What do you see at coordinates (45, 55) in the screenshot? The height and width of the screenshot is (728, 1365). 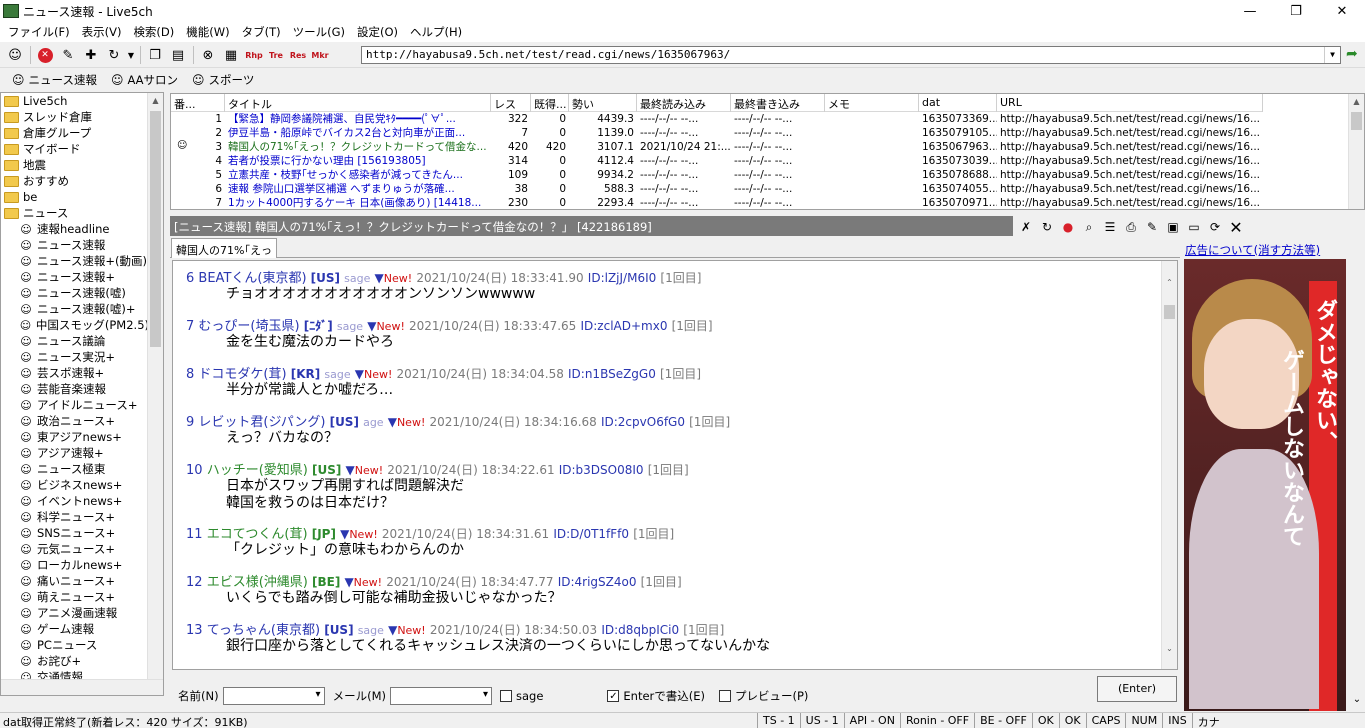 I see `stop-button: ✕` at bounding box center [45, 55].